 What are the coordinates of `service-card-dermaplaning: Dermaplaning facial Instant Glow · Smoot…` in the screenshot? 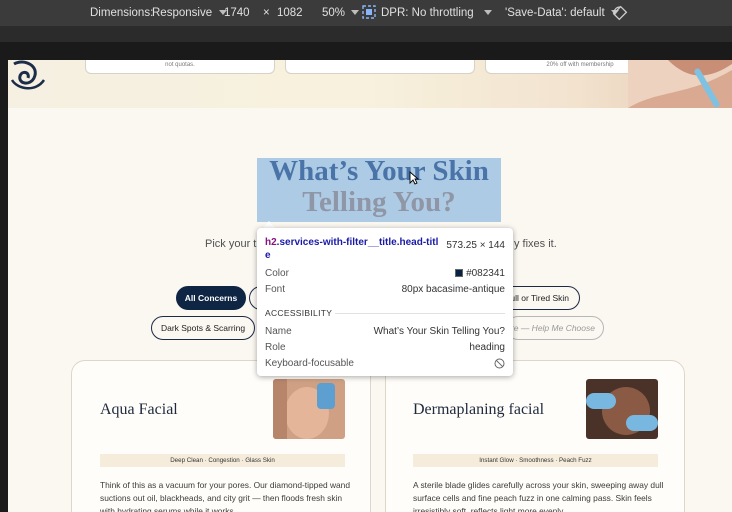 It's located at (535, 436).